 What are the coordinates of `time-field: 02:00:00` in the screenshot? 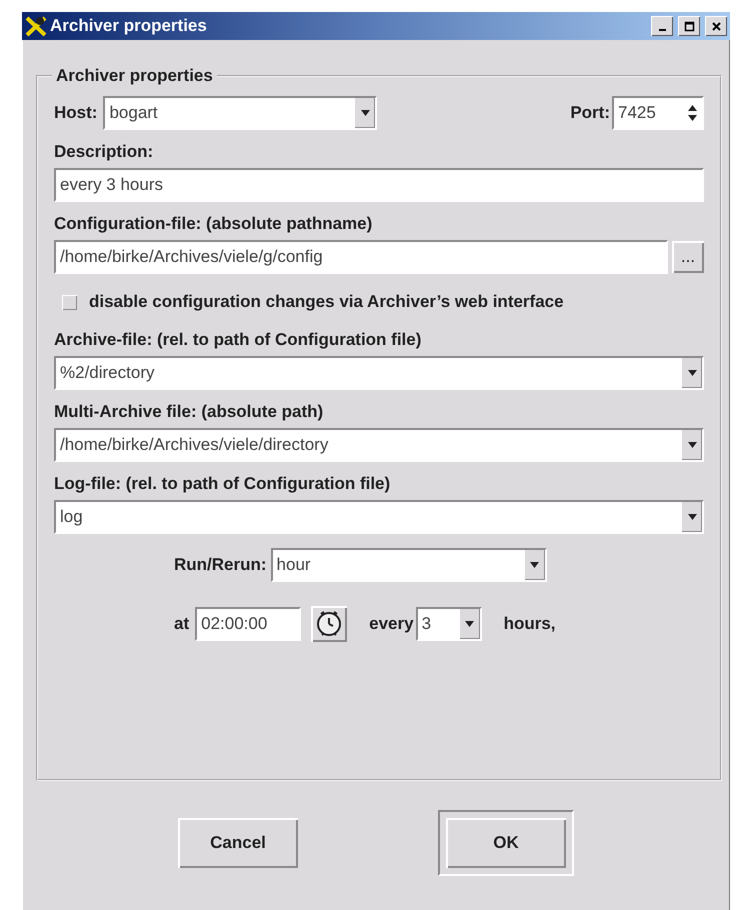 It's located at (248, 624).